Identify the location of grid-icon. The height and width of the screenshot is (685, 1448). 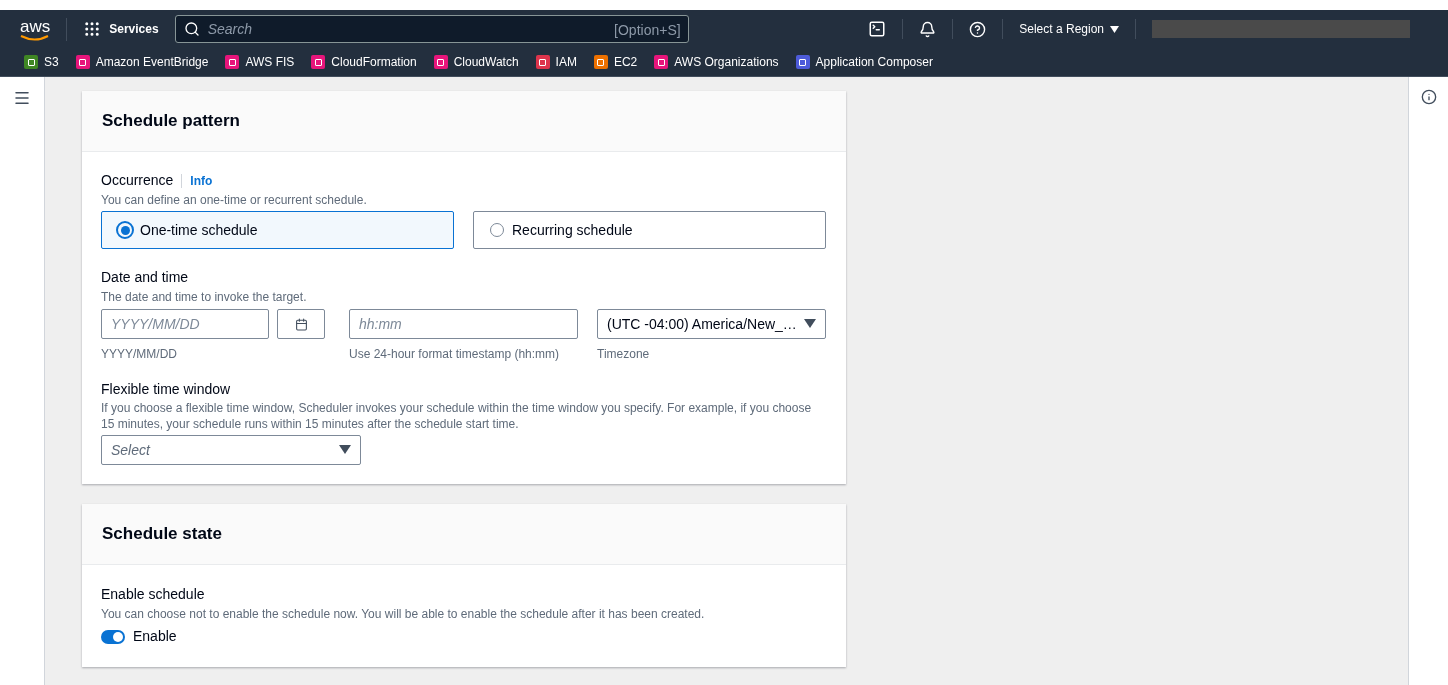
(92, 29).